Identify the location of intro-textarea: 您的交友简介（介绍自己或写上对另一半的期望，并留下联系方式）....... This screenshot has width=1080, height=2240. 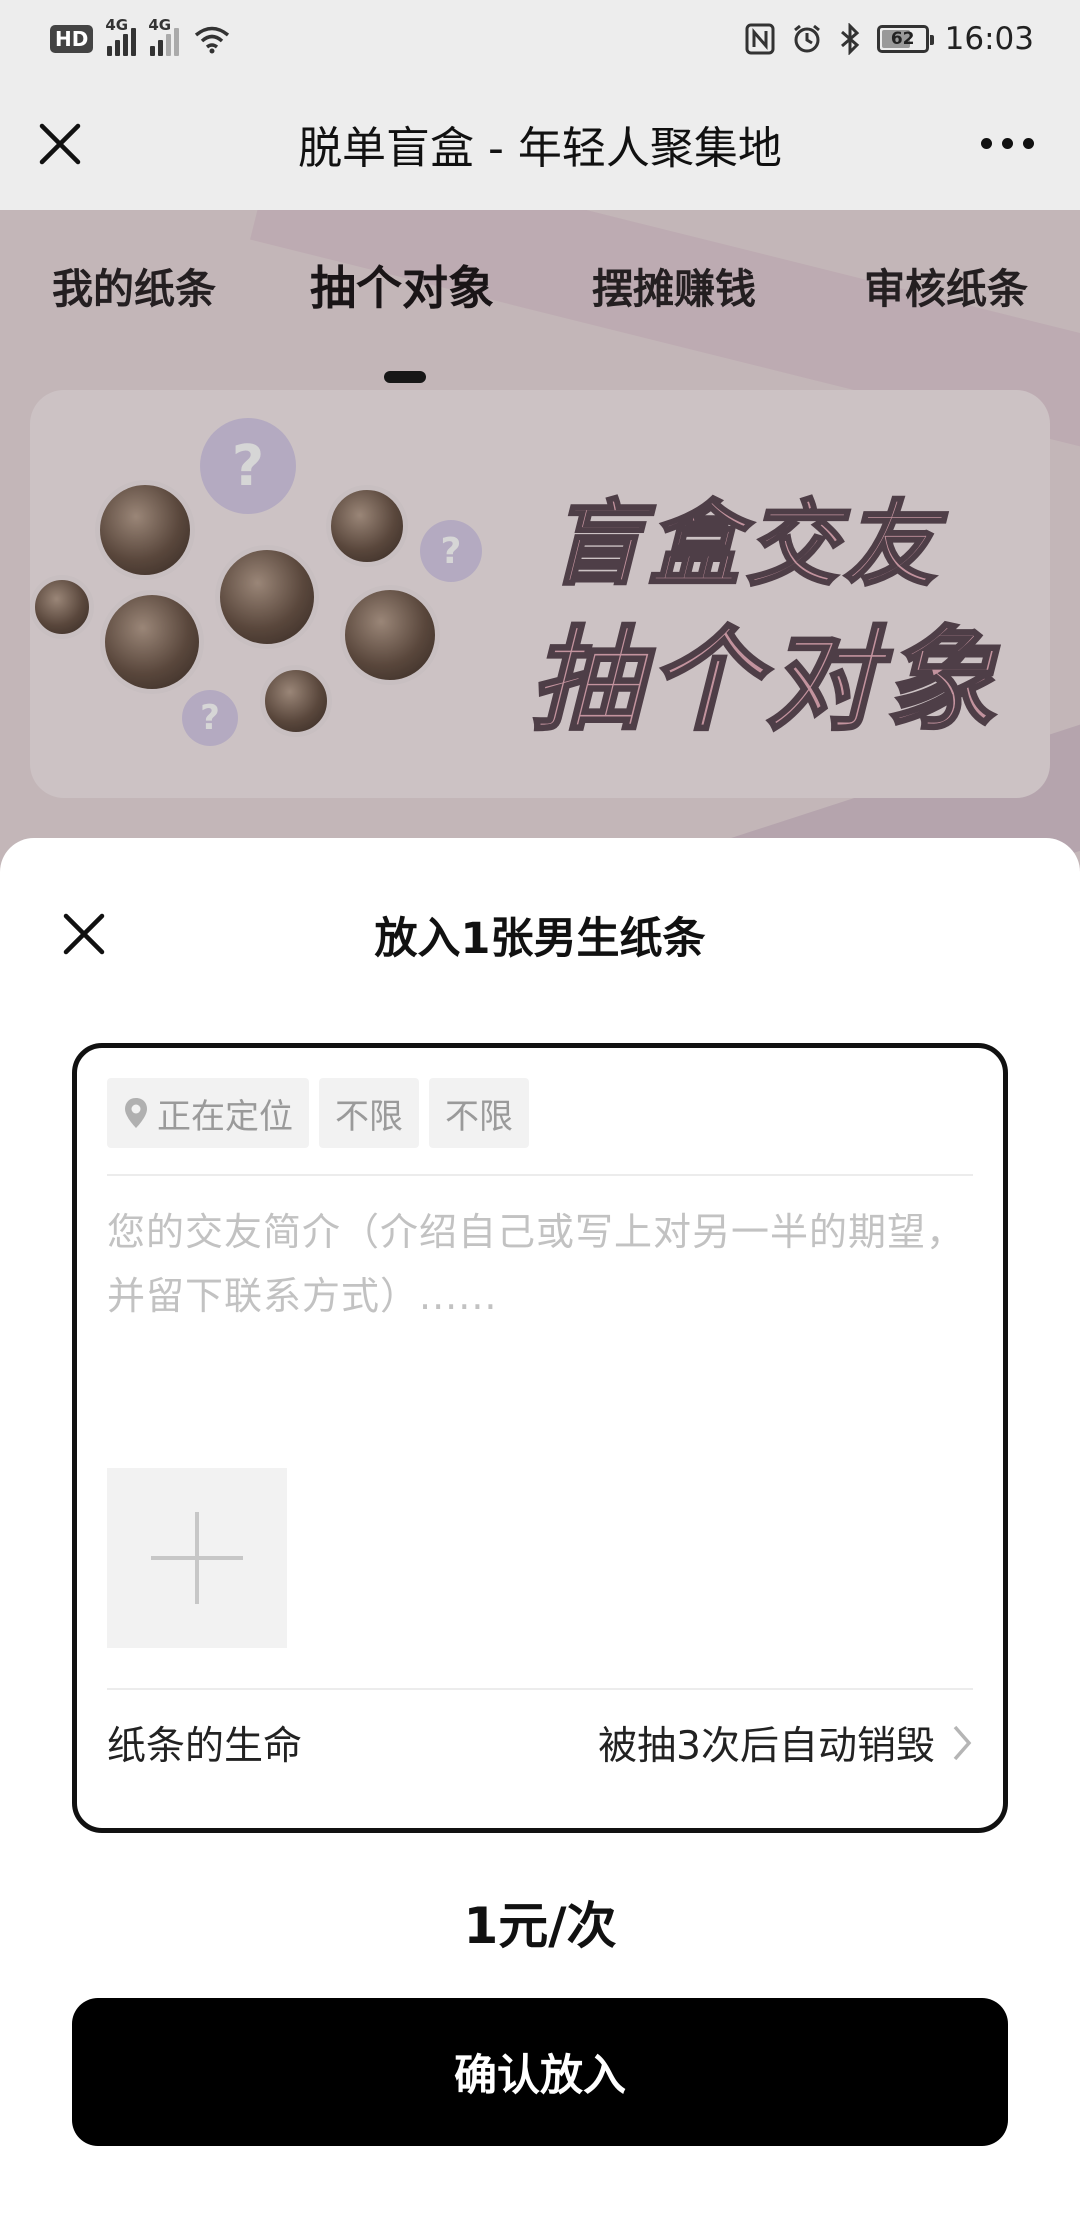
(542, 1264).